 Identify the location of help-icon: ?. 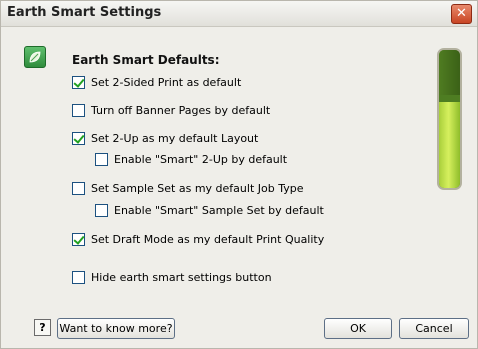
(42, 327).